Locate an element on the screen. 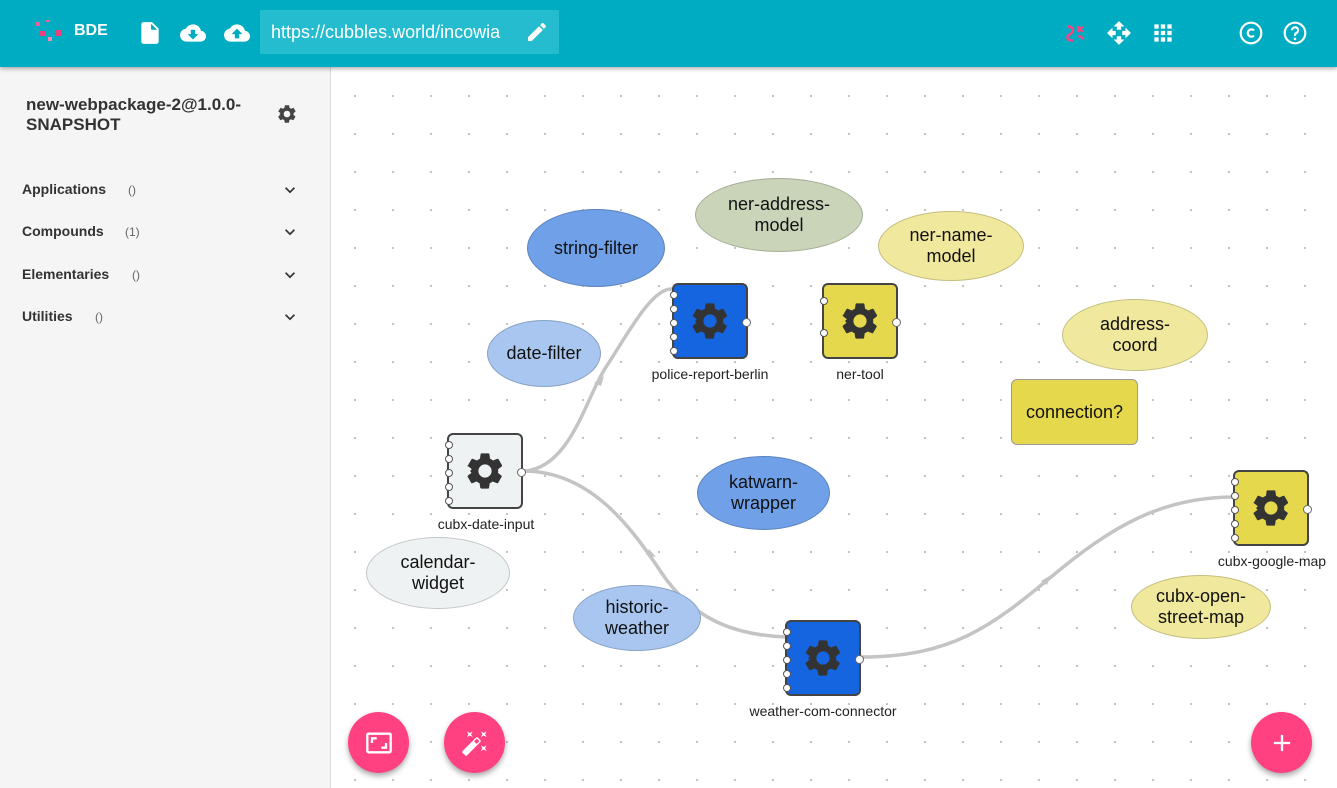 The width and height of the screenshot is (1337, 788). node-label: address-coord is located at coordinates (1135, 334).